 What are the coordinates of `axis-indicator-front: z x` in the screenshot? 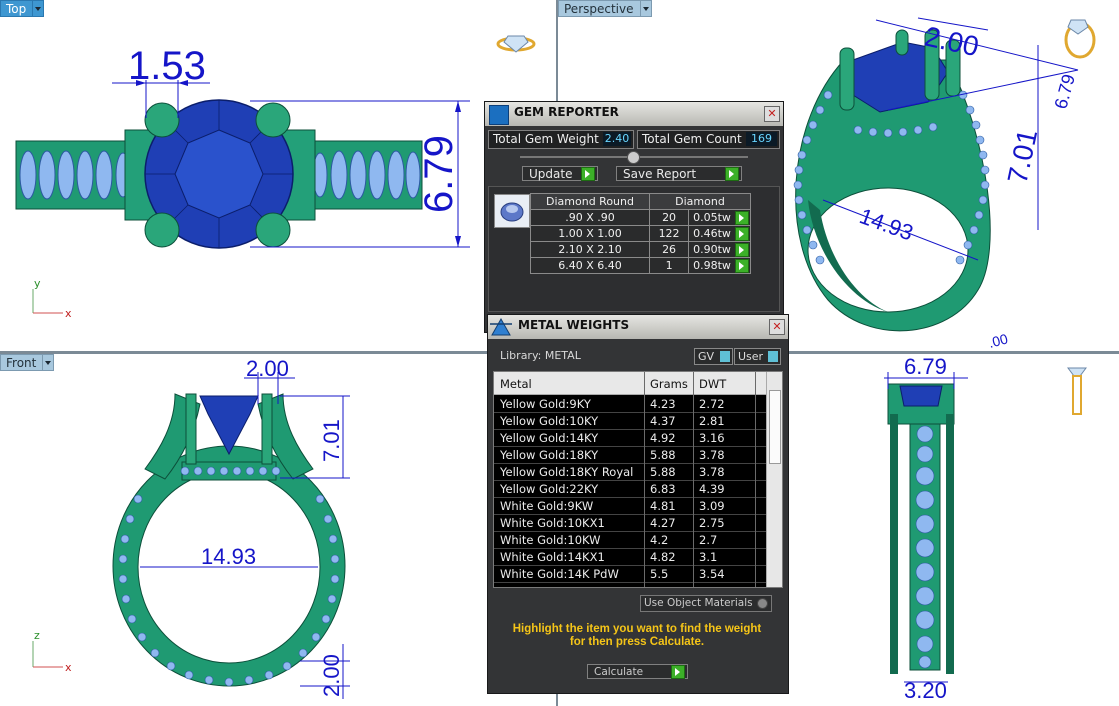 It's located at (52, 651).